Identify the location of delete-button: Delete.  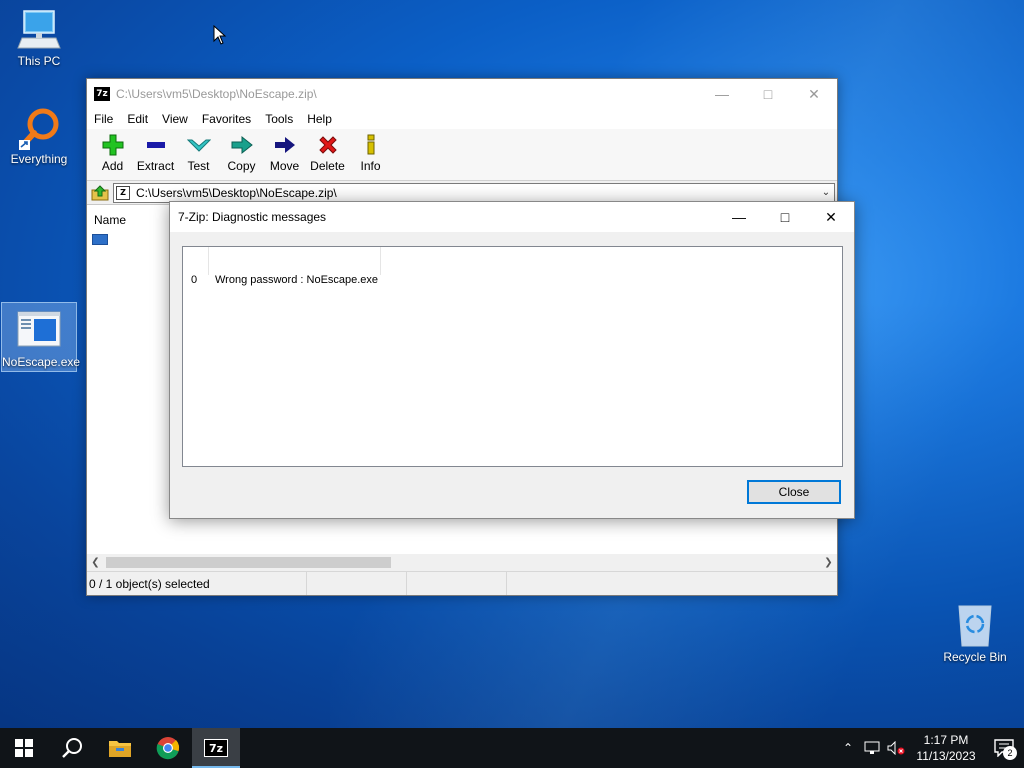
(327, 151).